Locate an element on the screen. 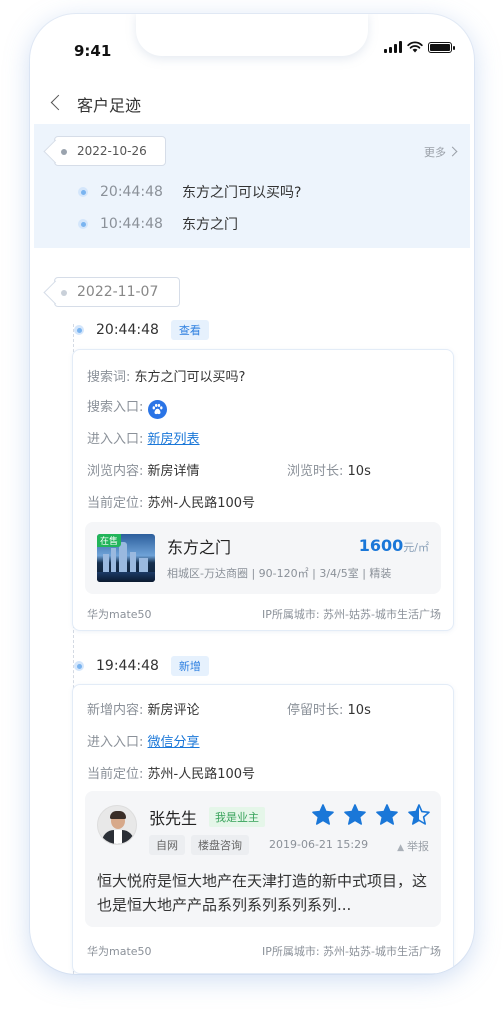 This screenshot has width=504, height=1017. wifi-icon is located at coordinates (415, 47).